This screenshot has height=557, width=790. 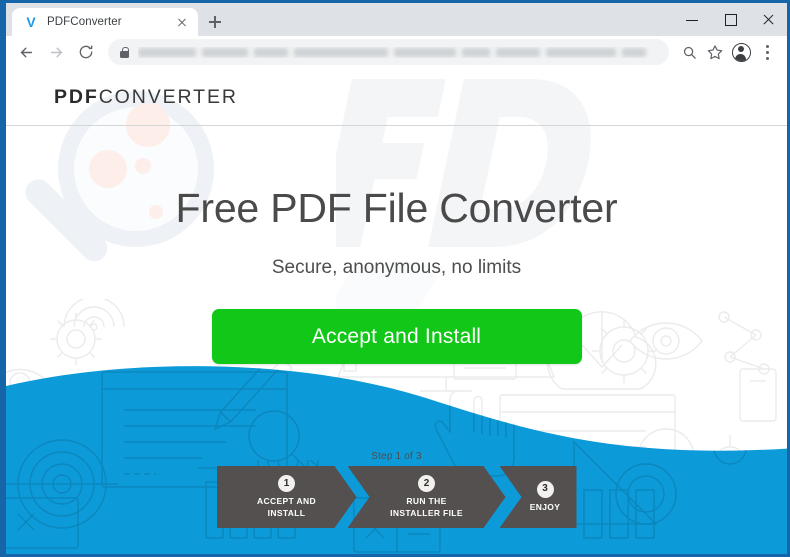 I want to click on accept-and-install-button: Accept and Install, so click(x=396, y=337).